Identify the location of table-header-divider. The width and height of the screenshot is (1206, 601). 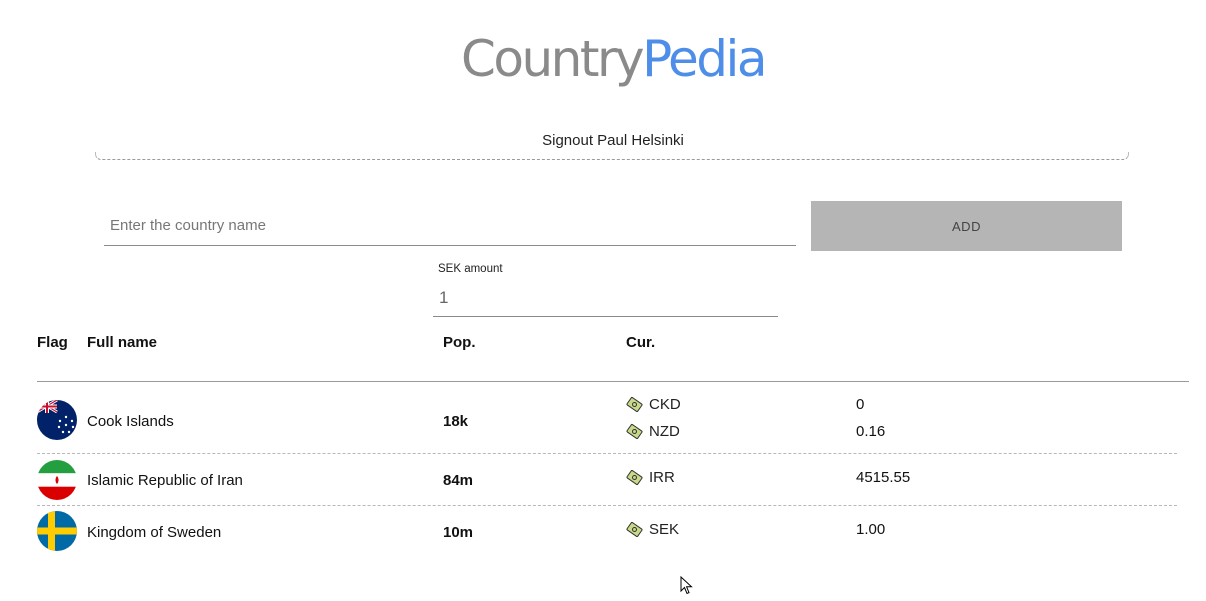
(613, 381).